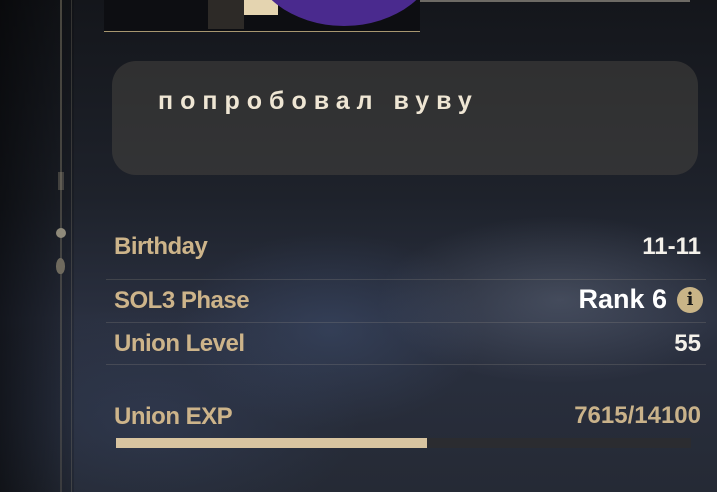 The image size is (717, 492). What do you see at coordinates (687, 343) in the screenshot?
I see `union-level-value: 55` at bounding box center [687, 343].